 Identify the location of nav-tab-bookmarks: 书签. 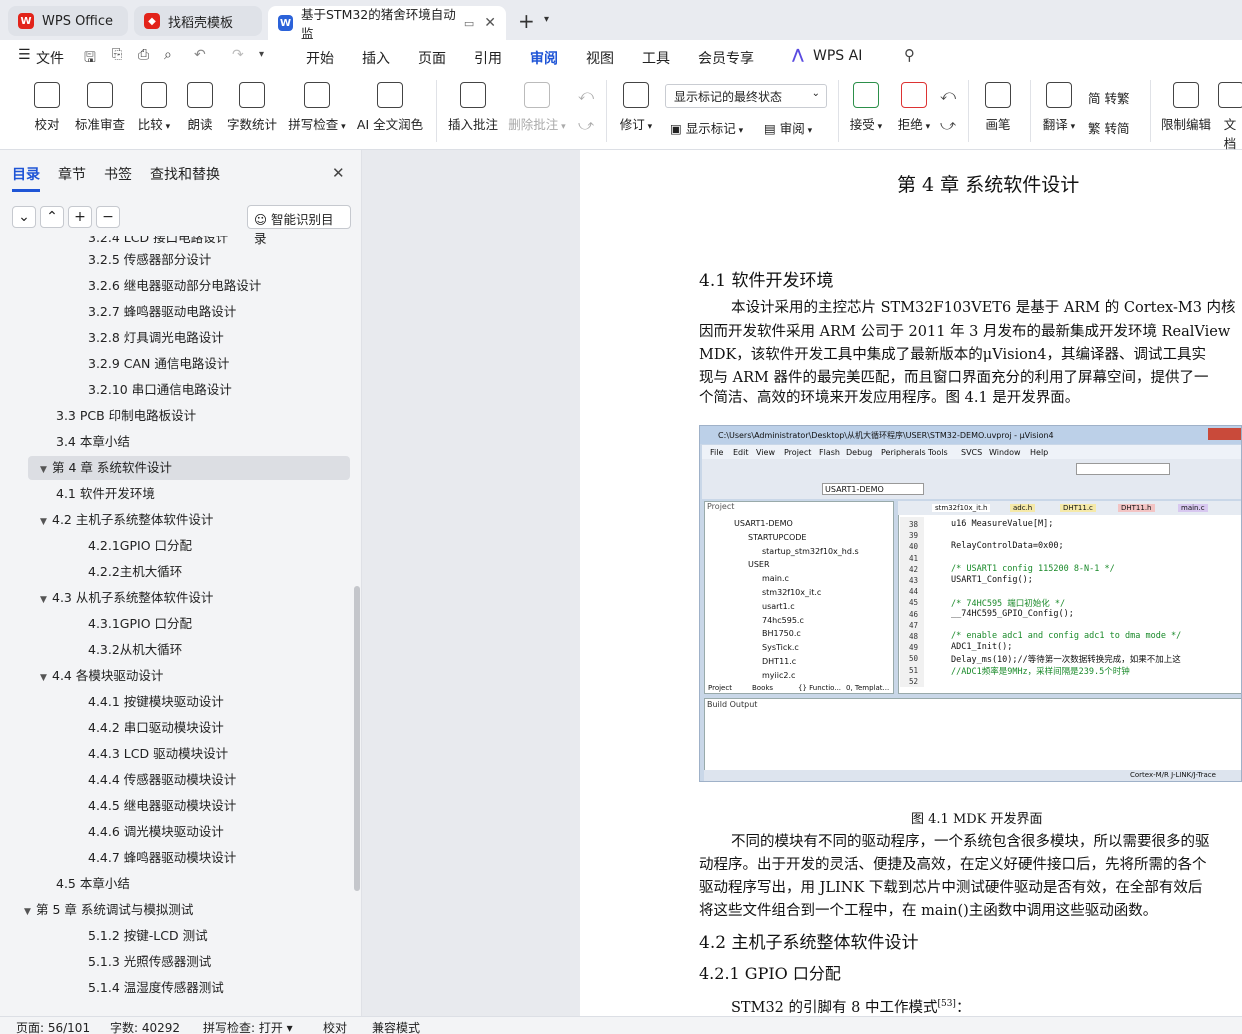
(118, 174).